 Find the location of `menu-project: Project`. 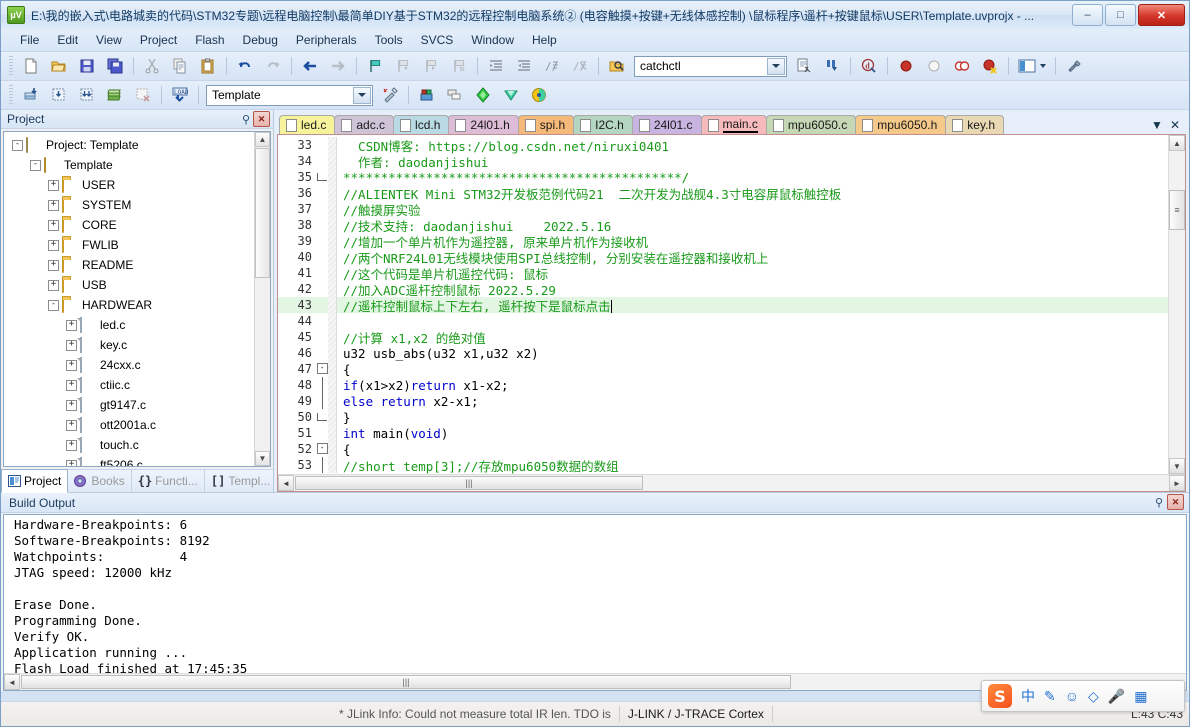

menu-project: Project is located at coordinates (158, 40).